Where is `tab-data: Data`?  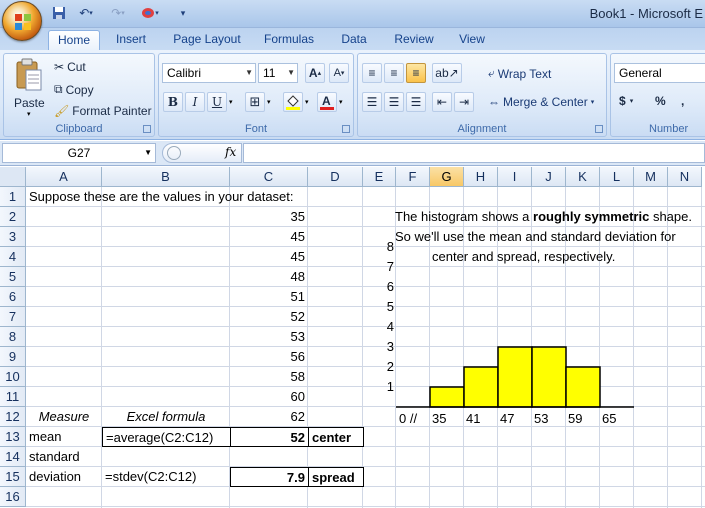 tab-data: Data is located at coordinates (354, 40).